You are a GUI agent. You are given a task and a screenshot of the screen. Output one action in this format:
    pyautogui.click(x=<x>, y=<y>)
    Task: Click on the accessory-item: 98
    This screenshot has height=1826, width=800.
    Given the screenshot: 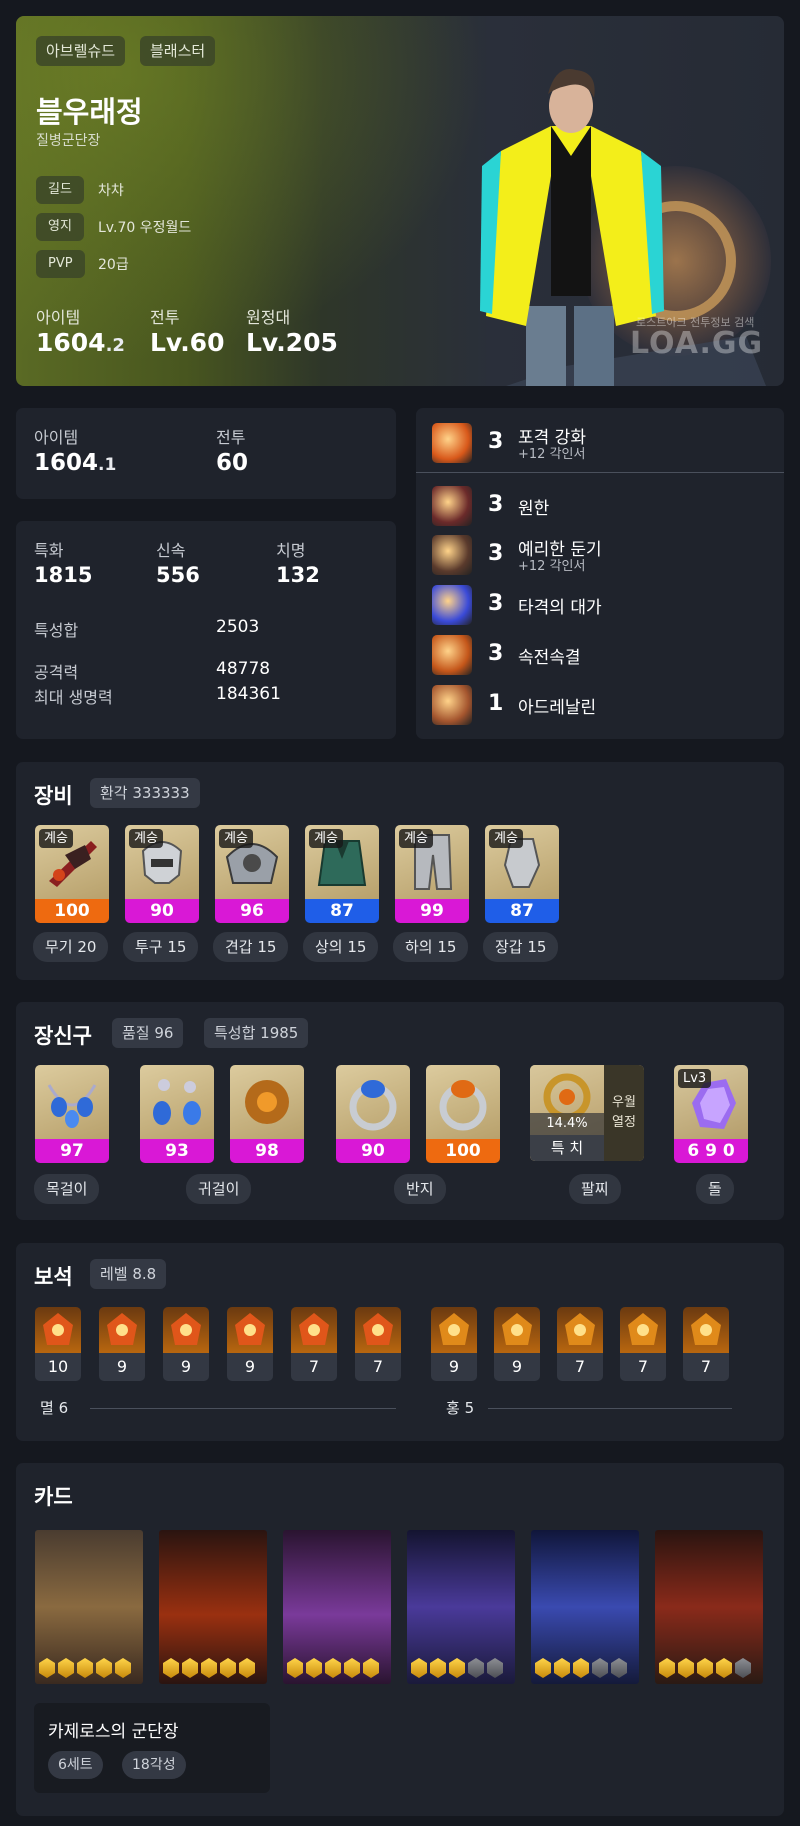 What is the action you would take?
    pyautogui.click(x=267, y=1114)
    